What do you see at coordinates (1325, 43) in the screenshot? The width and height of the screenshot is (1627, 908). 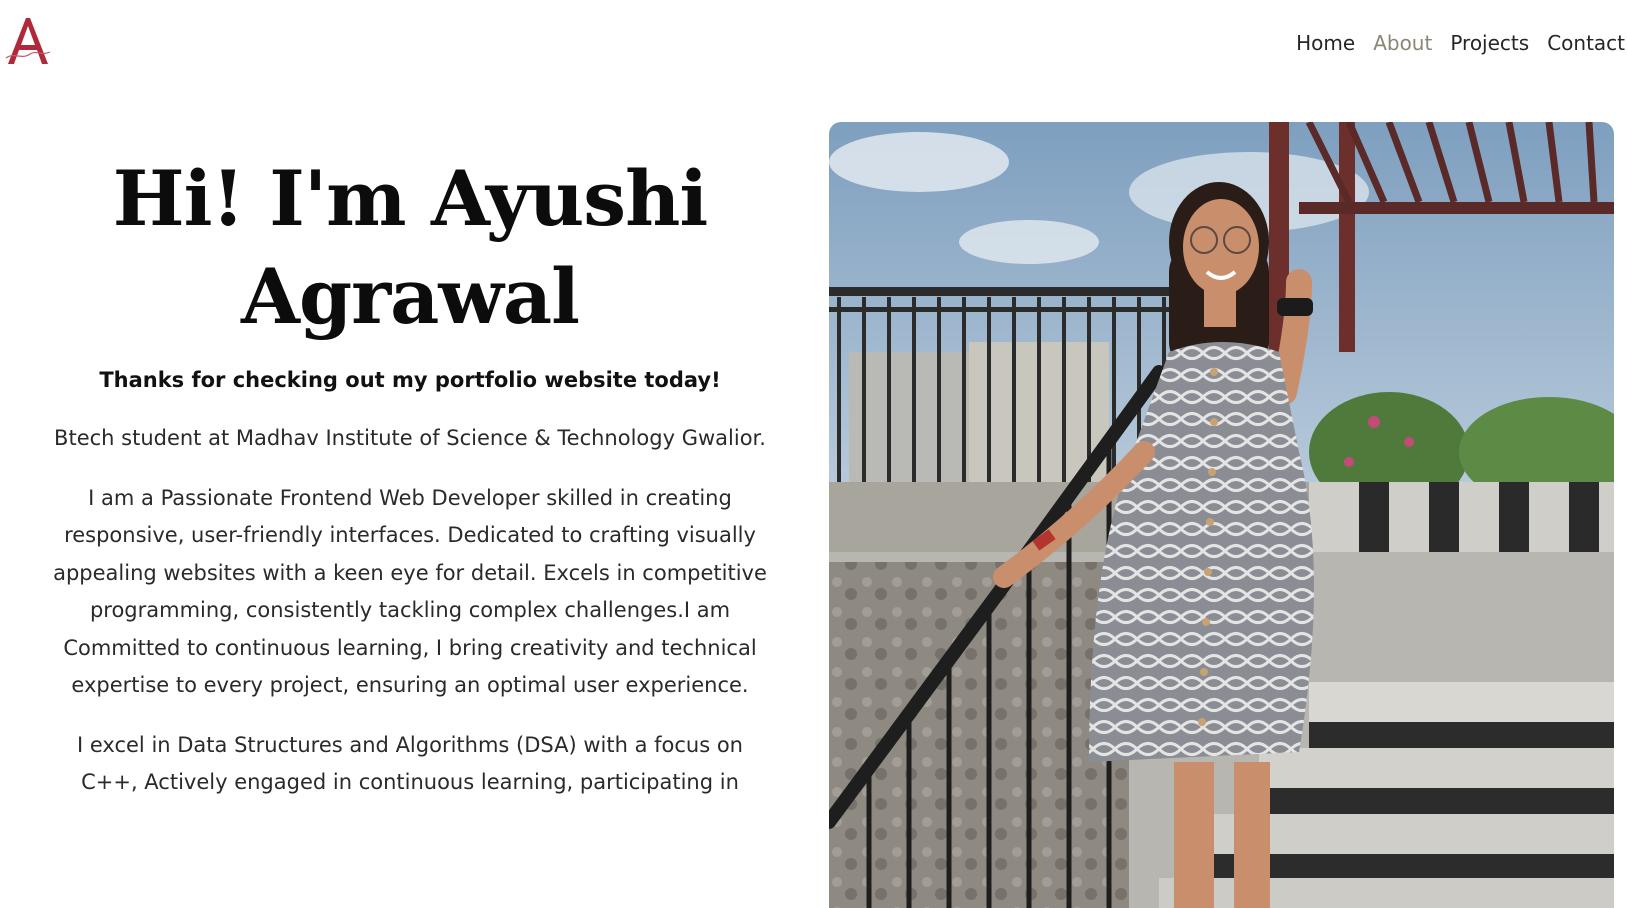 I see `nav-home: Home` at bounding box center [1325, 43].